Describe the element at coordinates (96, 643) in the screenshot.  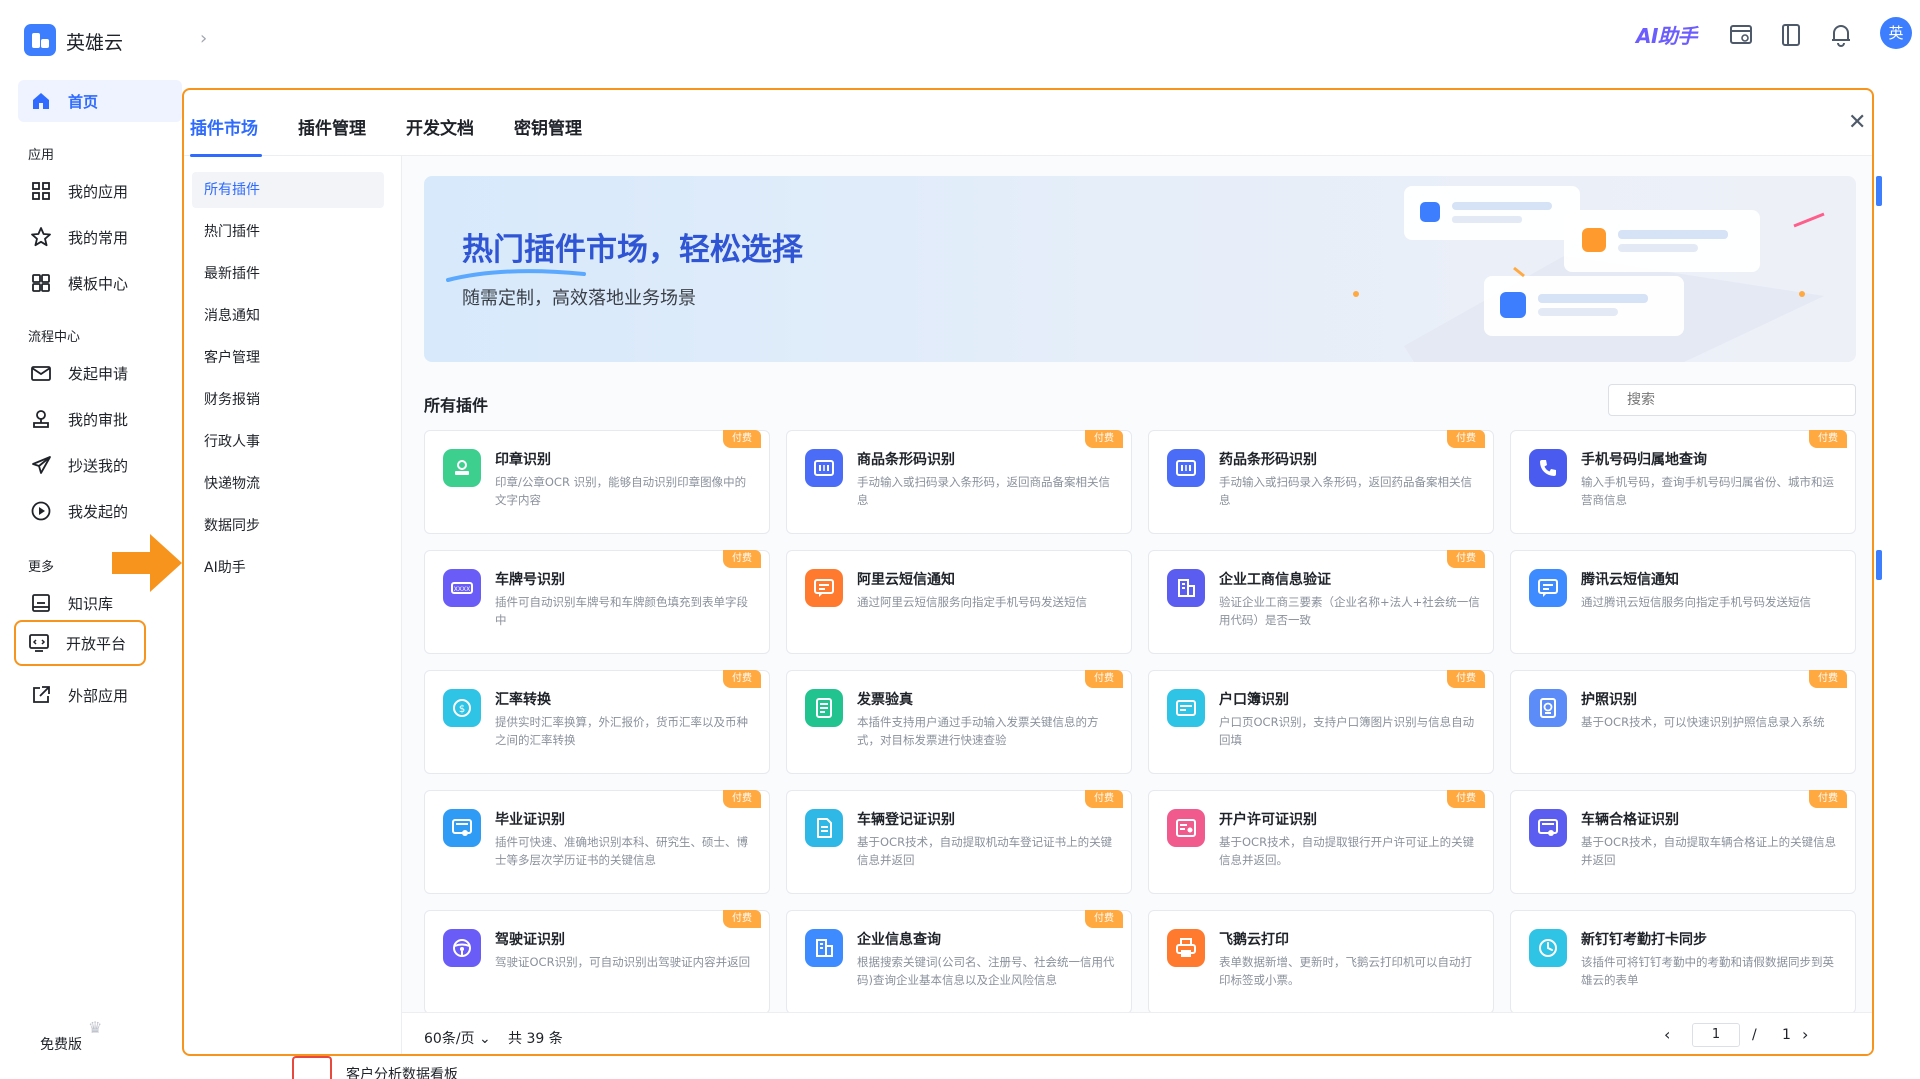
I see `sidebar-item-label: 开放平台` at that location.